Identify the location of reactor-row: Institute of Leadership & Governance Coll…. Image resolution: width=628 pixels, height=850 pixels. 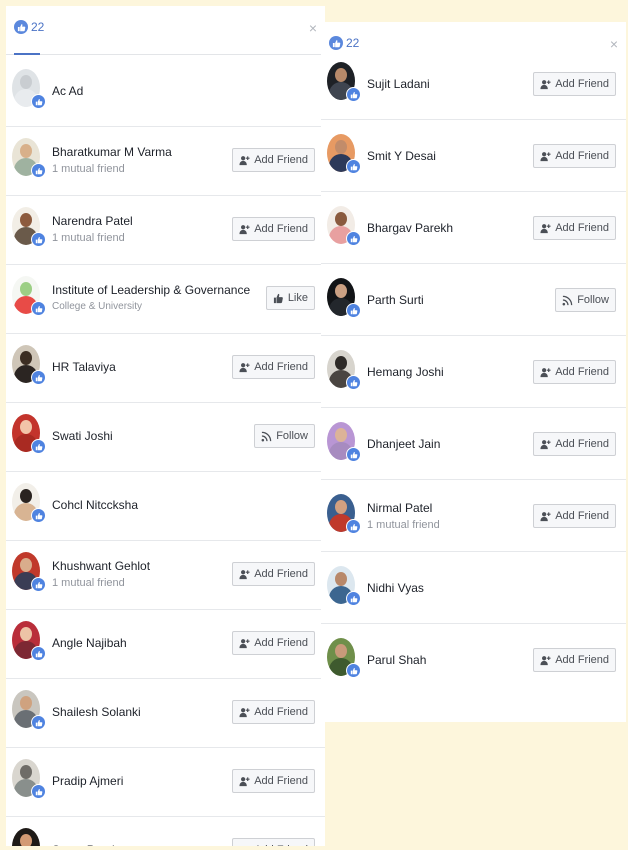
(165, 298).